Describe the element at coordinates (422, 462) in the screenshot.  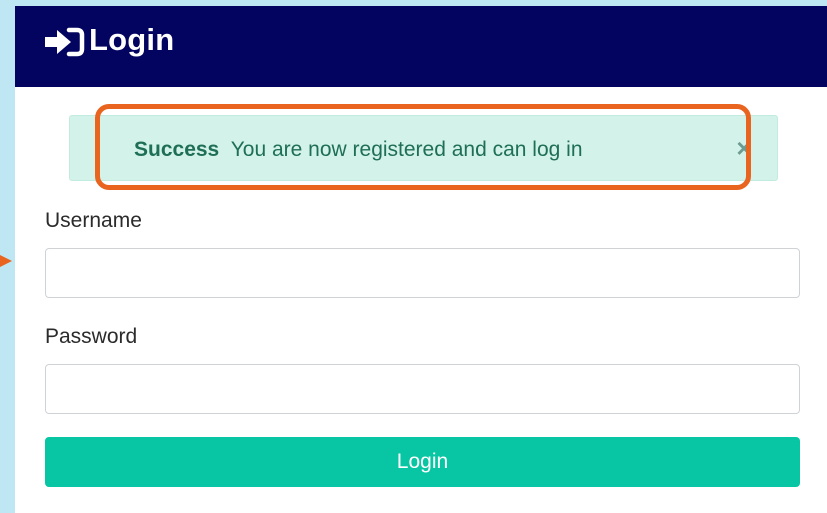
I see `login-button: Login` at that location.